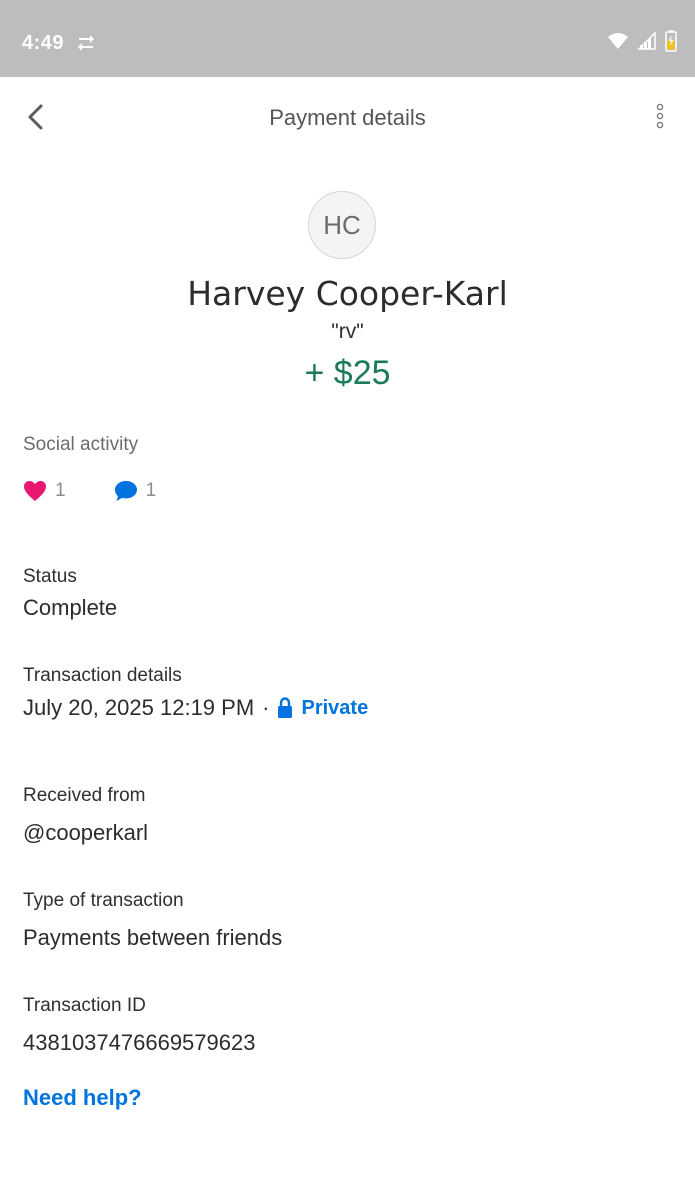 This screenshot has width=695, height=1200. What do you see at coordinates (84, 795) in the screenshot?
I see `received-from-label: Received from` at bounding box center [84, 795].